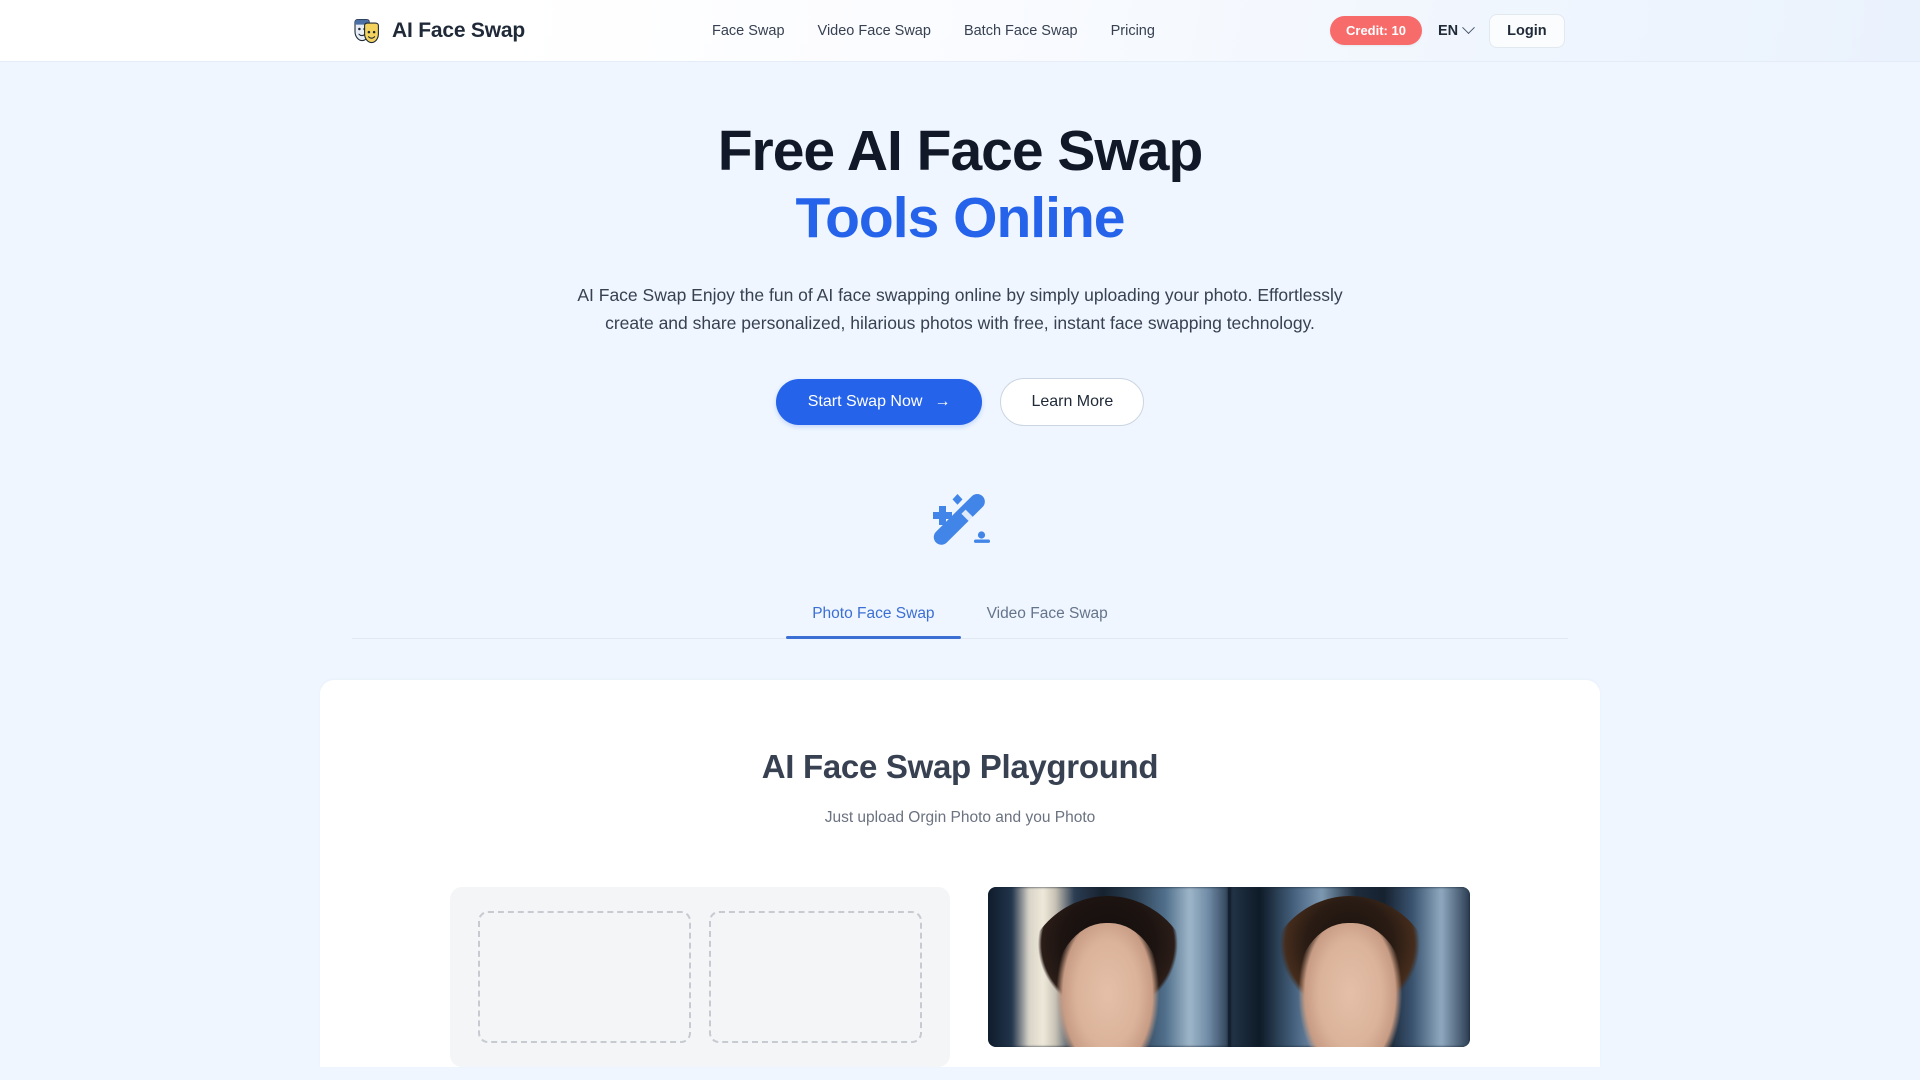  I want to click on nav-item-pricing: Pricing, so click(1133, 31).